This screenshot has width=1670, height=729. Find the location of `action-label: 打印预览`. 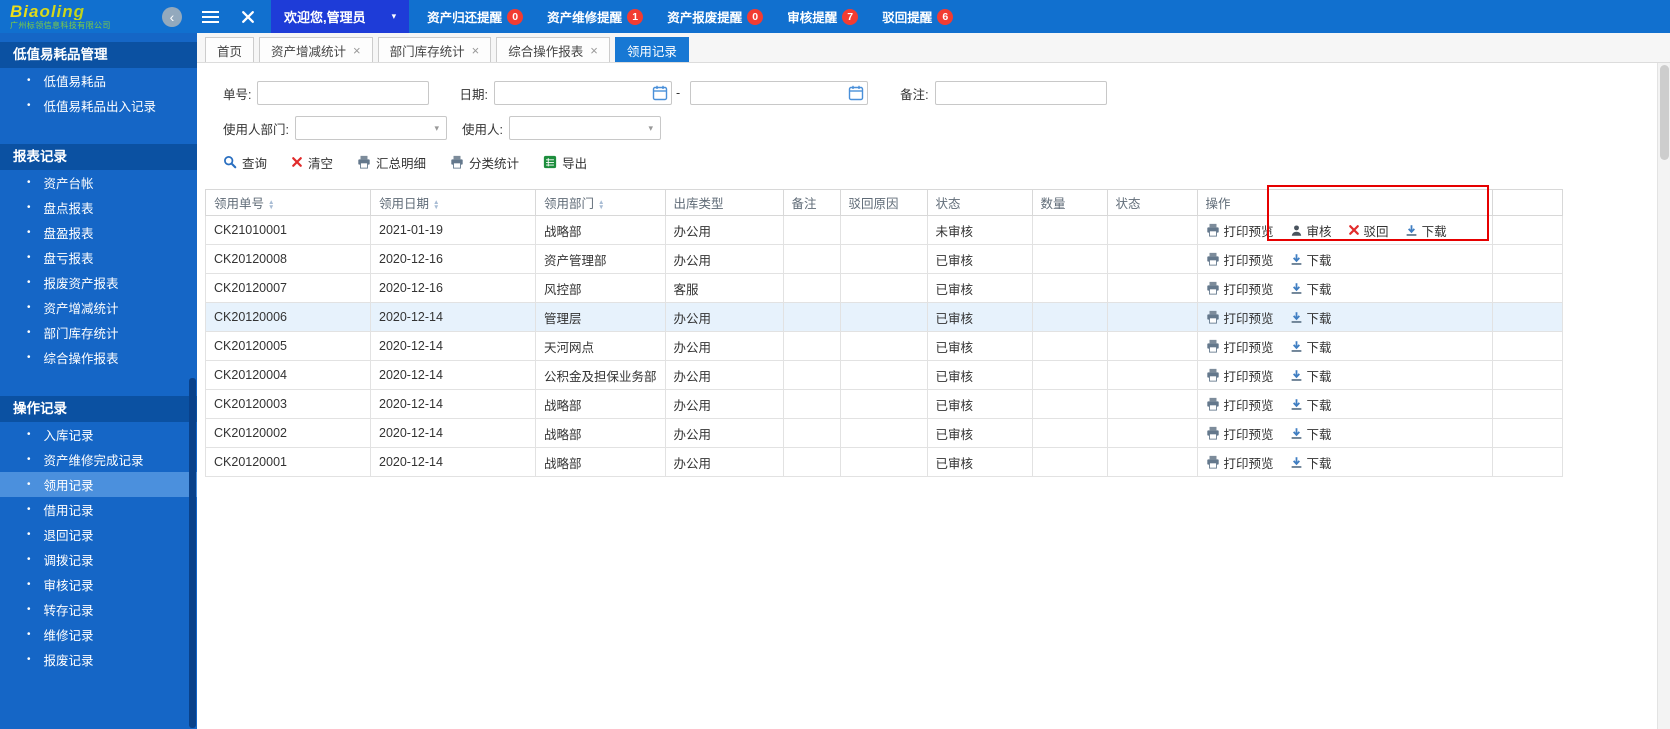

action-label: 打印预览 is located at coordinates (1248, 376).